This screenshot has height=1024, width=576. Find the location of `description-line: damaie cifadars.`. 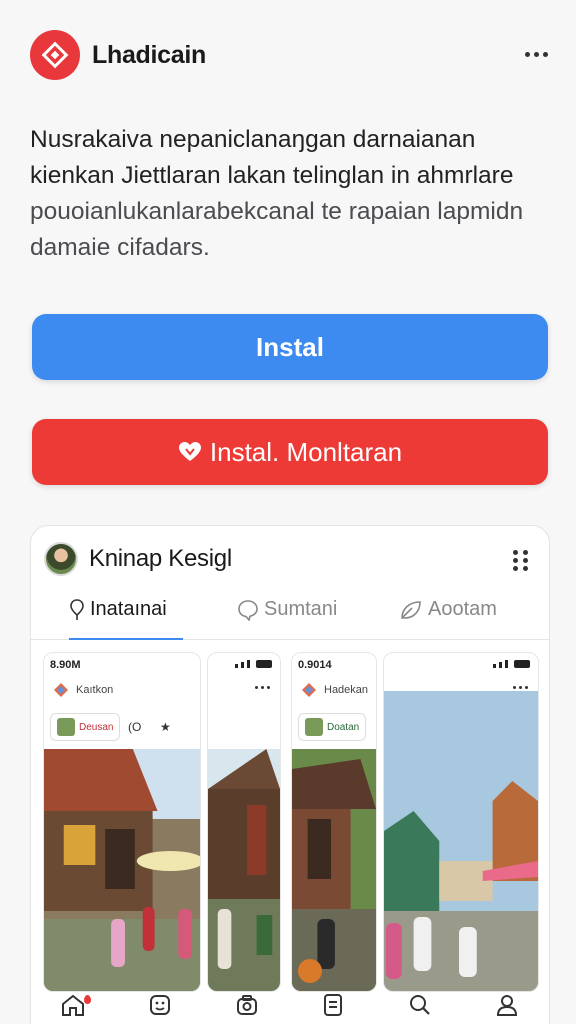

description-line: damaie cifadars. is located at coordinates (120, 247).